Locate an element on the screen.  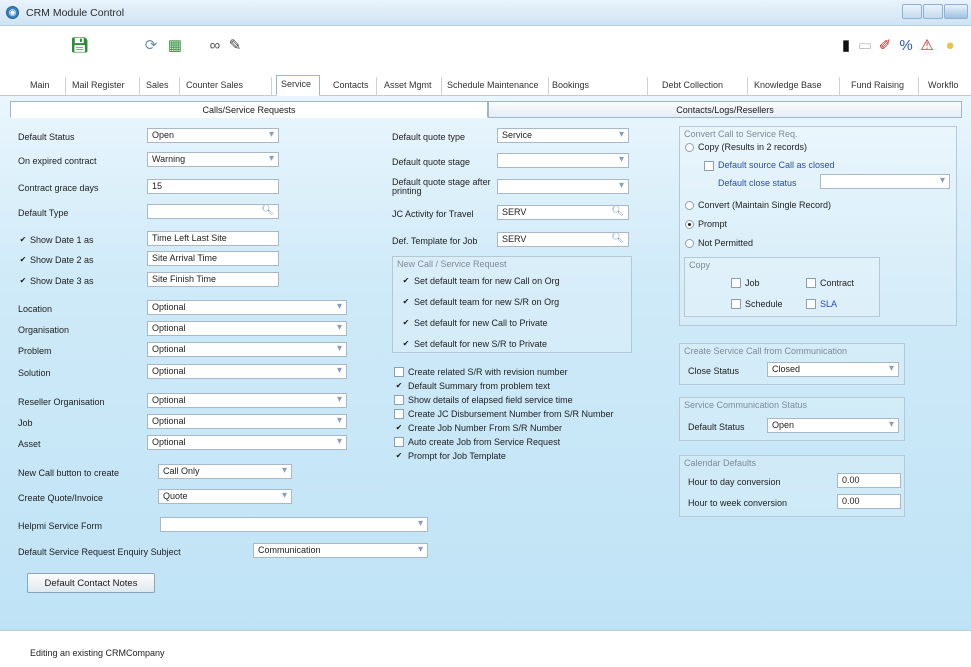
close-status-select: Closed is located at coordinates (833, 369).